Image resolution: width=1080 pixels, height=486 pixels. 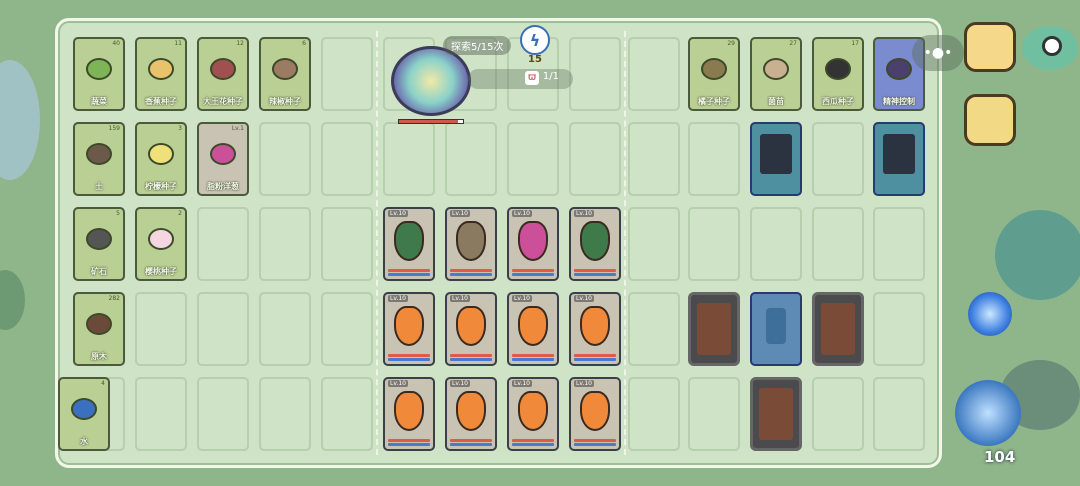 I want to click on resource-card-soil: 159 土, so click(x=99, y=159).